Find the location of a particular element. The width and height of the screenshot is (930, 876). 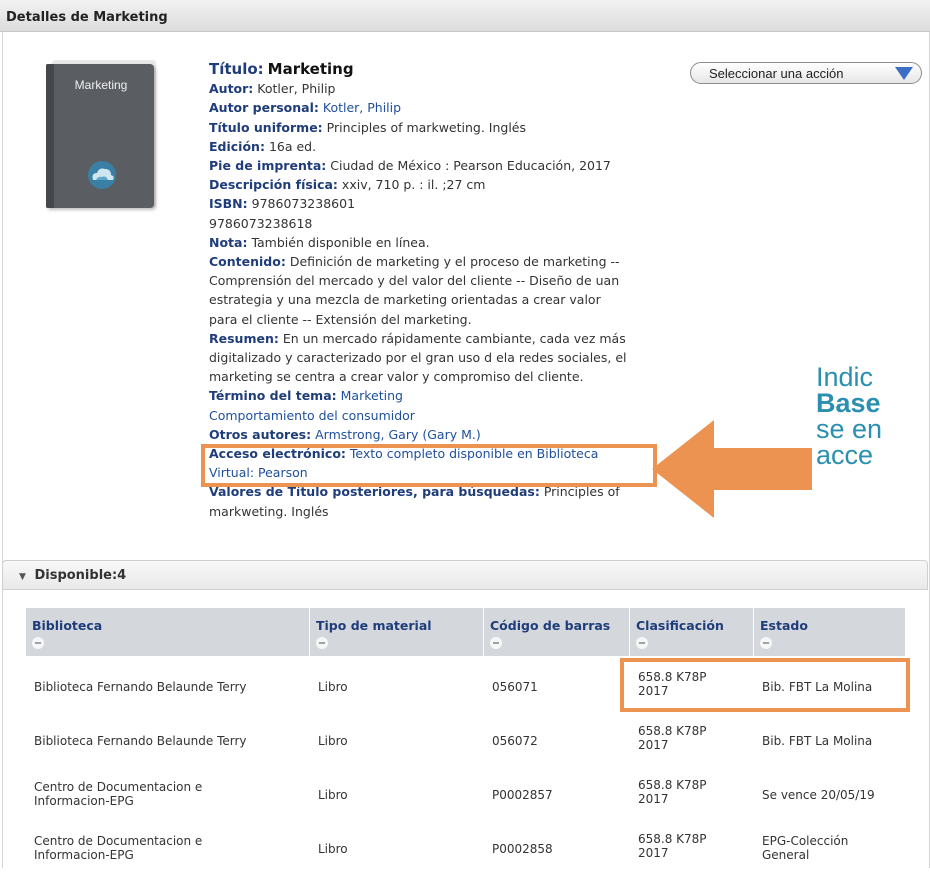

chevron-down-icon is located at coordinates (904, 73).